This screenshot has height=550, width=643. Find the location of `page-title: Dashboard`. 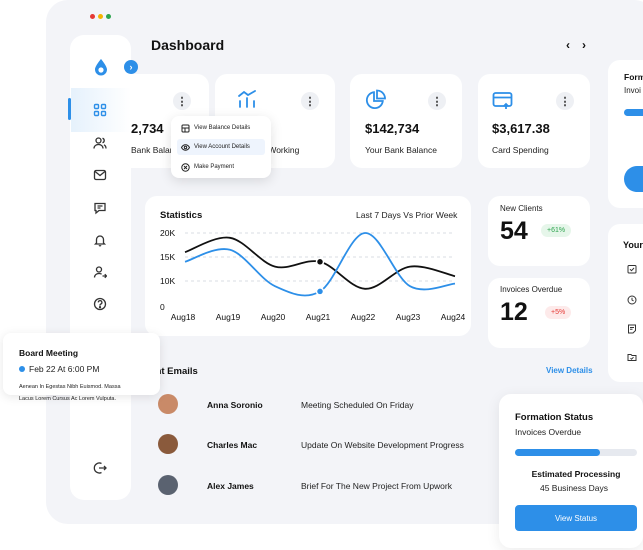

page-title: Dashboard is located at coordinates (188, 45).